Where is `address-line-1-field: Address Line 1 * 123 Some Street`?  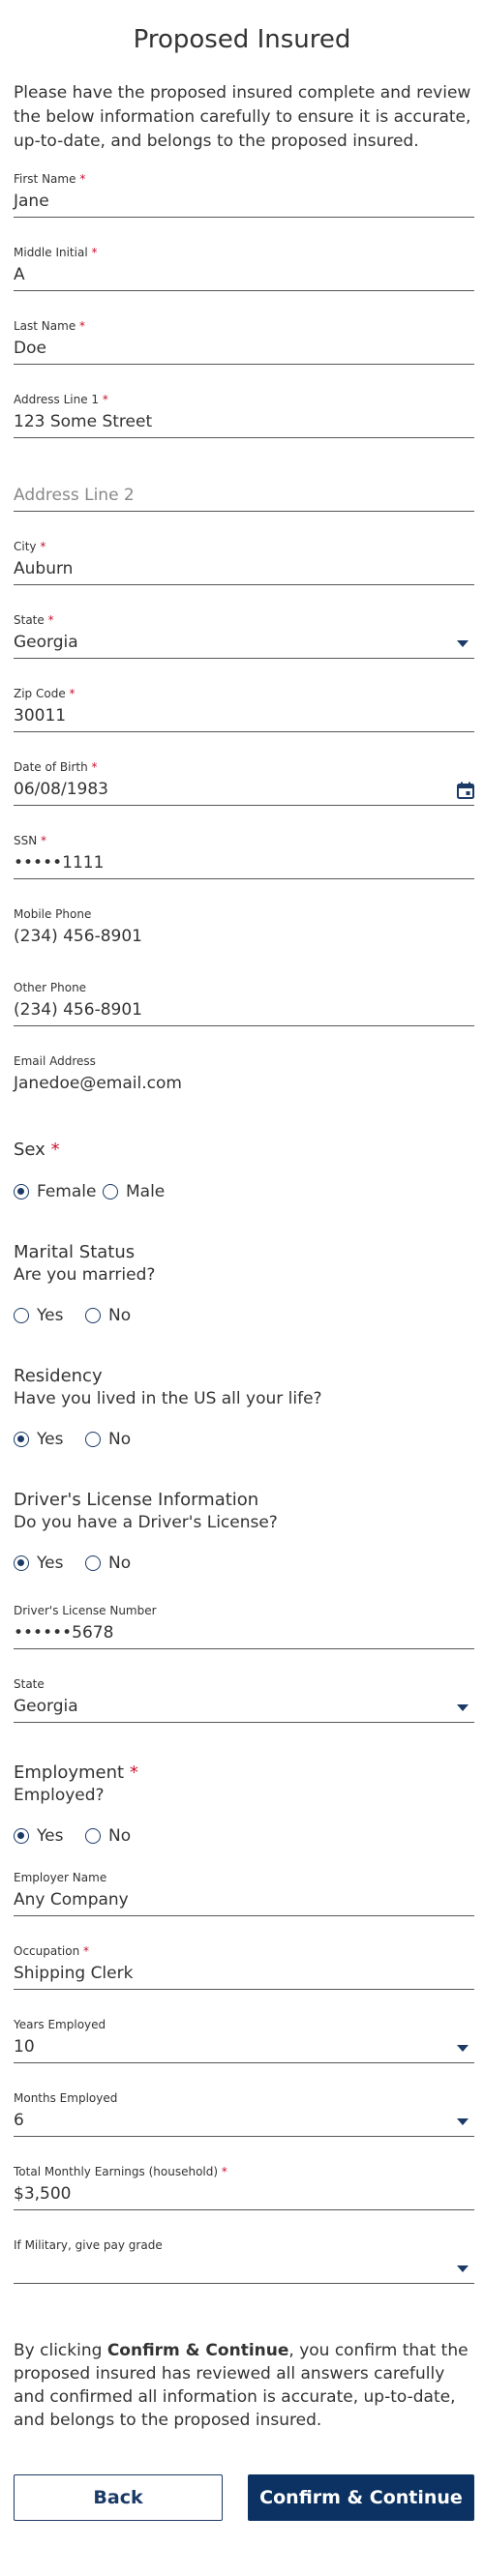 address-line-1-field: Address Line 1 * 123 Some Street is located at coordinates (244, 415).